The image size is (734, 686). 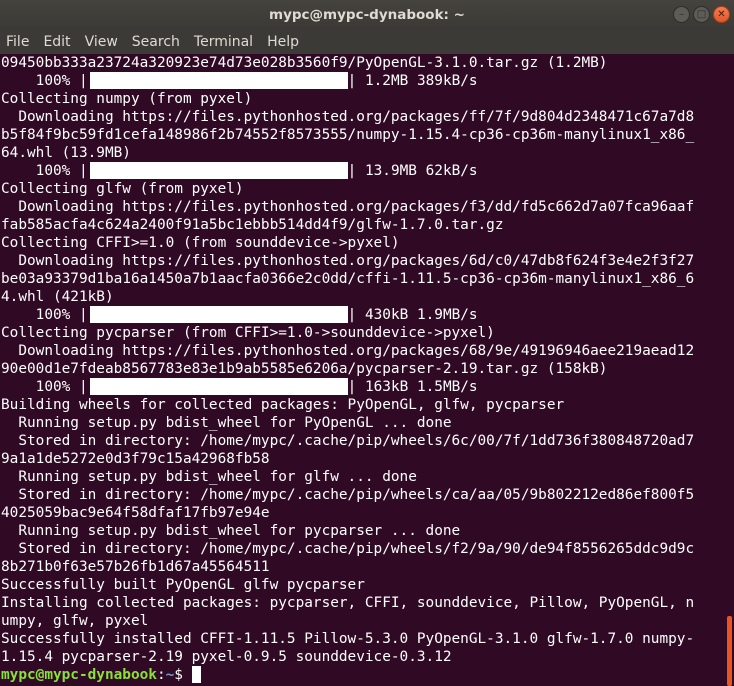 I want to click on progress-line: 100% | | 430kB 1.9MB/s, so click(x=360, y=315).